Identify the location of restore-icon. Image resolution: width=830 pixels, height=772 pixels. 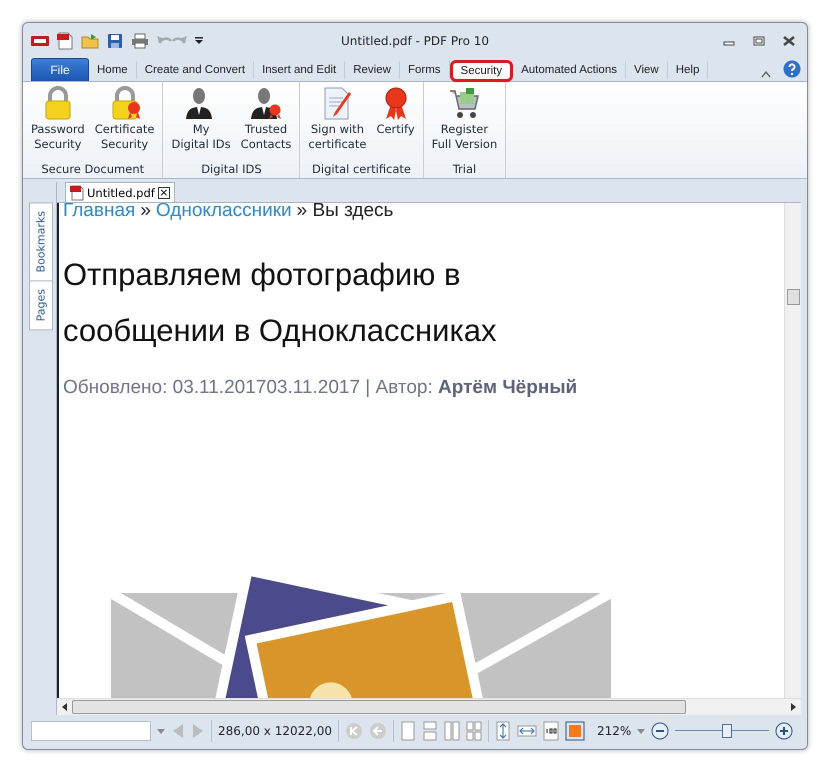
(759, 41).